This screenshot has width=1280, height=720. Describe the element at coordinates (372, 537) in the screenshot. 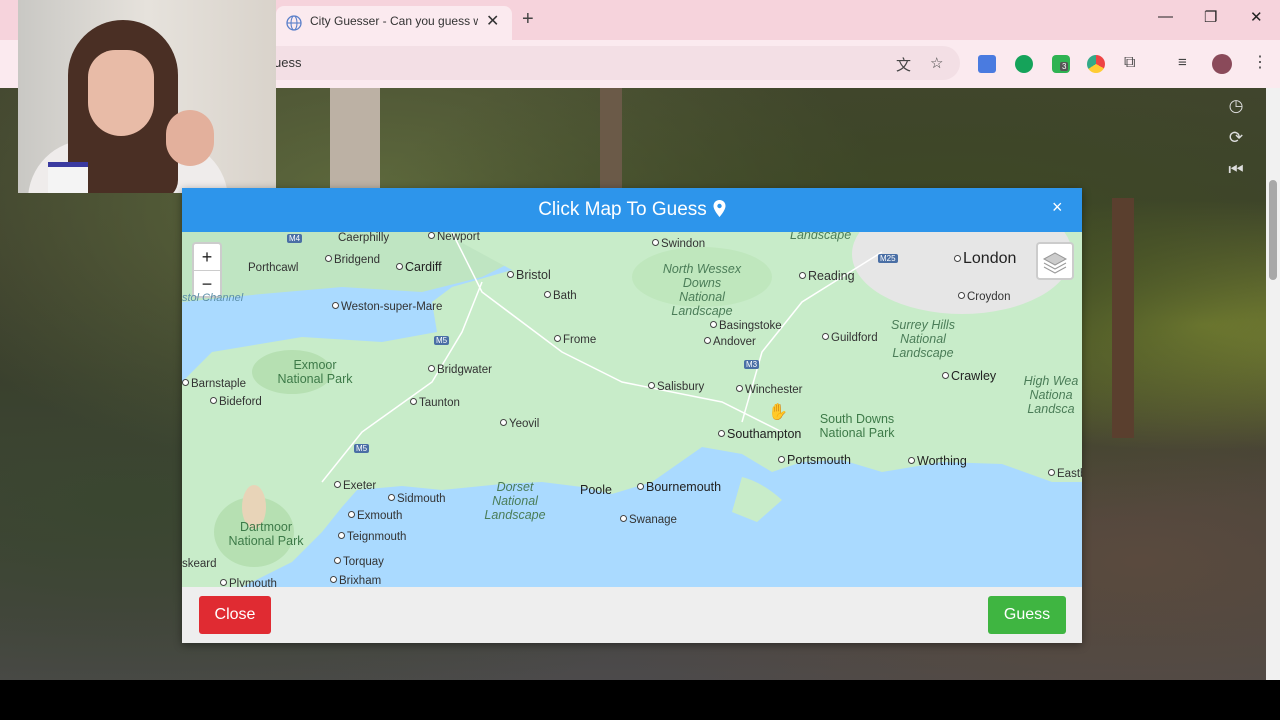

I see `map-label: Teignmouth` at that location.